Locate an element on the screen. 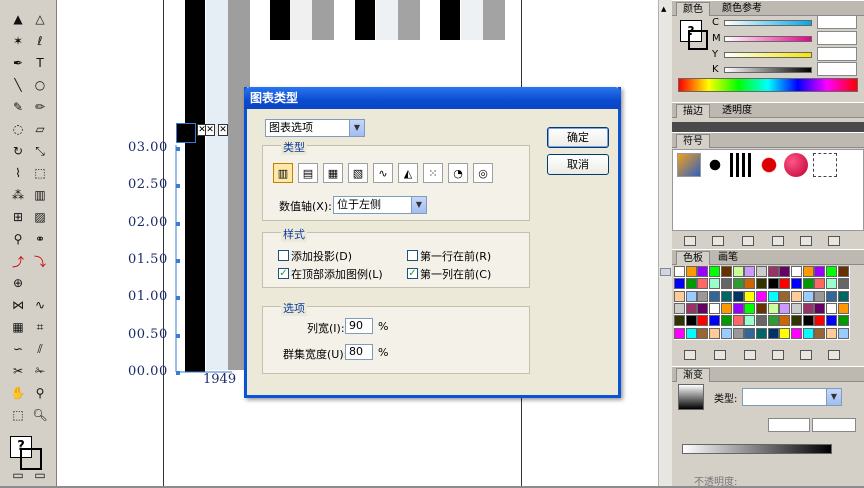 Image resolution: width=864 pixels, height=488 pixels. value-axis-select: 位于左侧 ▼ is located at coordinates (380, 205).